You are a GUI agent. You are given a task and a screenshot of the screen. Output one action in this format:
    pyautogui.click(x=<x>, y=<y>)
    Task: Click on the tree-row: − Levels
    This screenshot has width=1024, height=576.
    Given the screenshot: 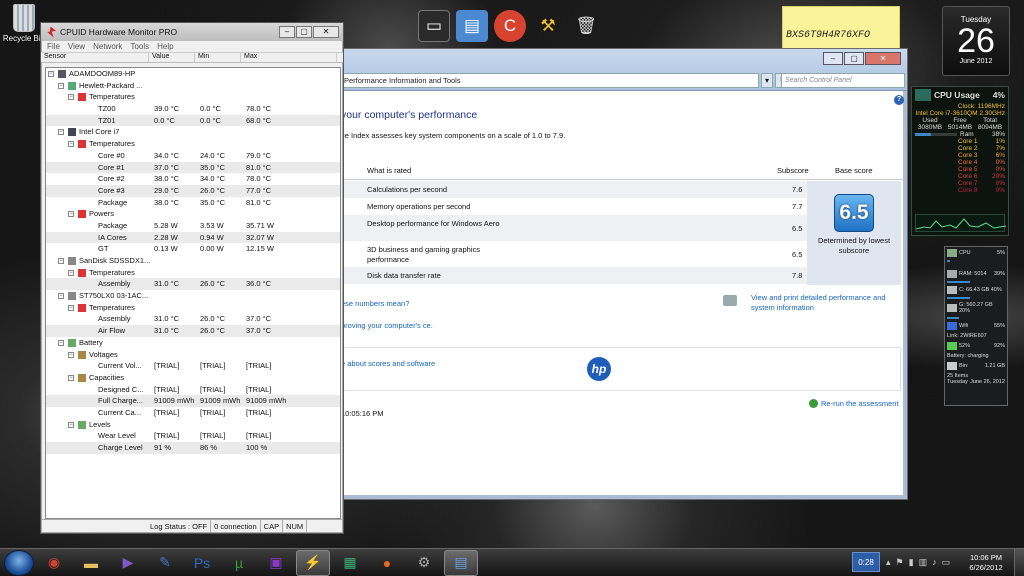 What is the action you would take?
    pyautogui.click(x=193, y=425)
    